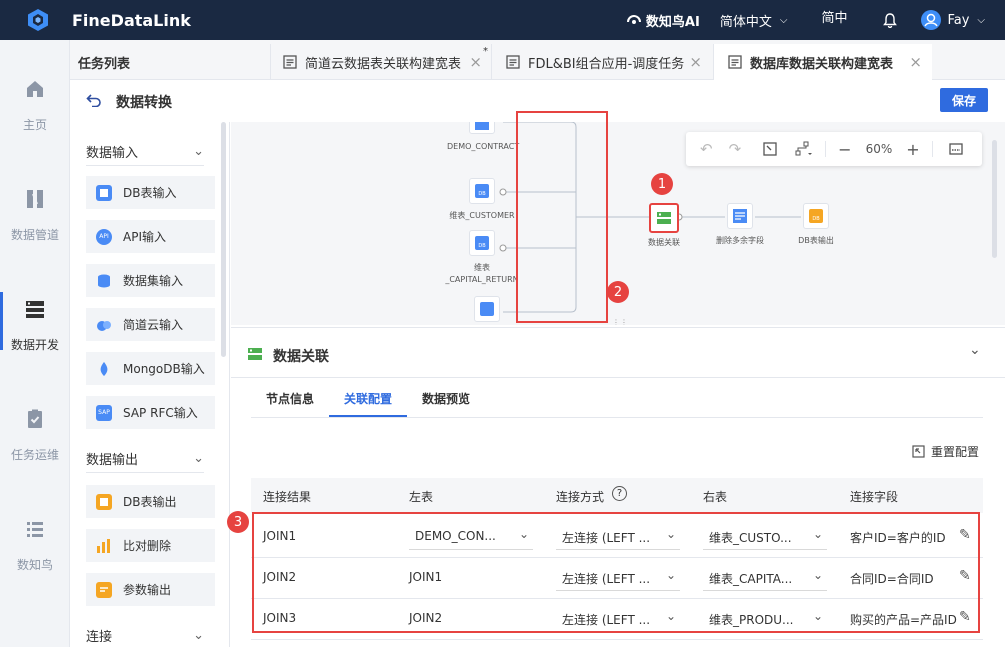 The image size is (1005, 647). Describe the element at coordinates (35, 105) in the screenshot. I see `nav-item-home: 主页` at that location.